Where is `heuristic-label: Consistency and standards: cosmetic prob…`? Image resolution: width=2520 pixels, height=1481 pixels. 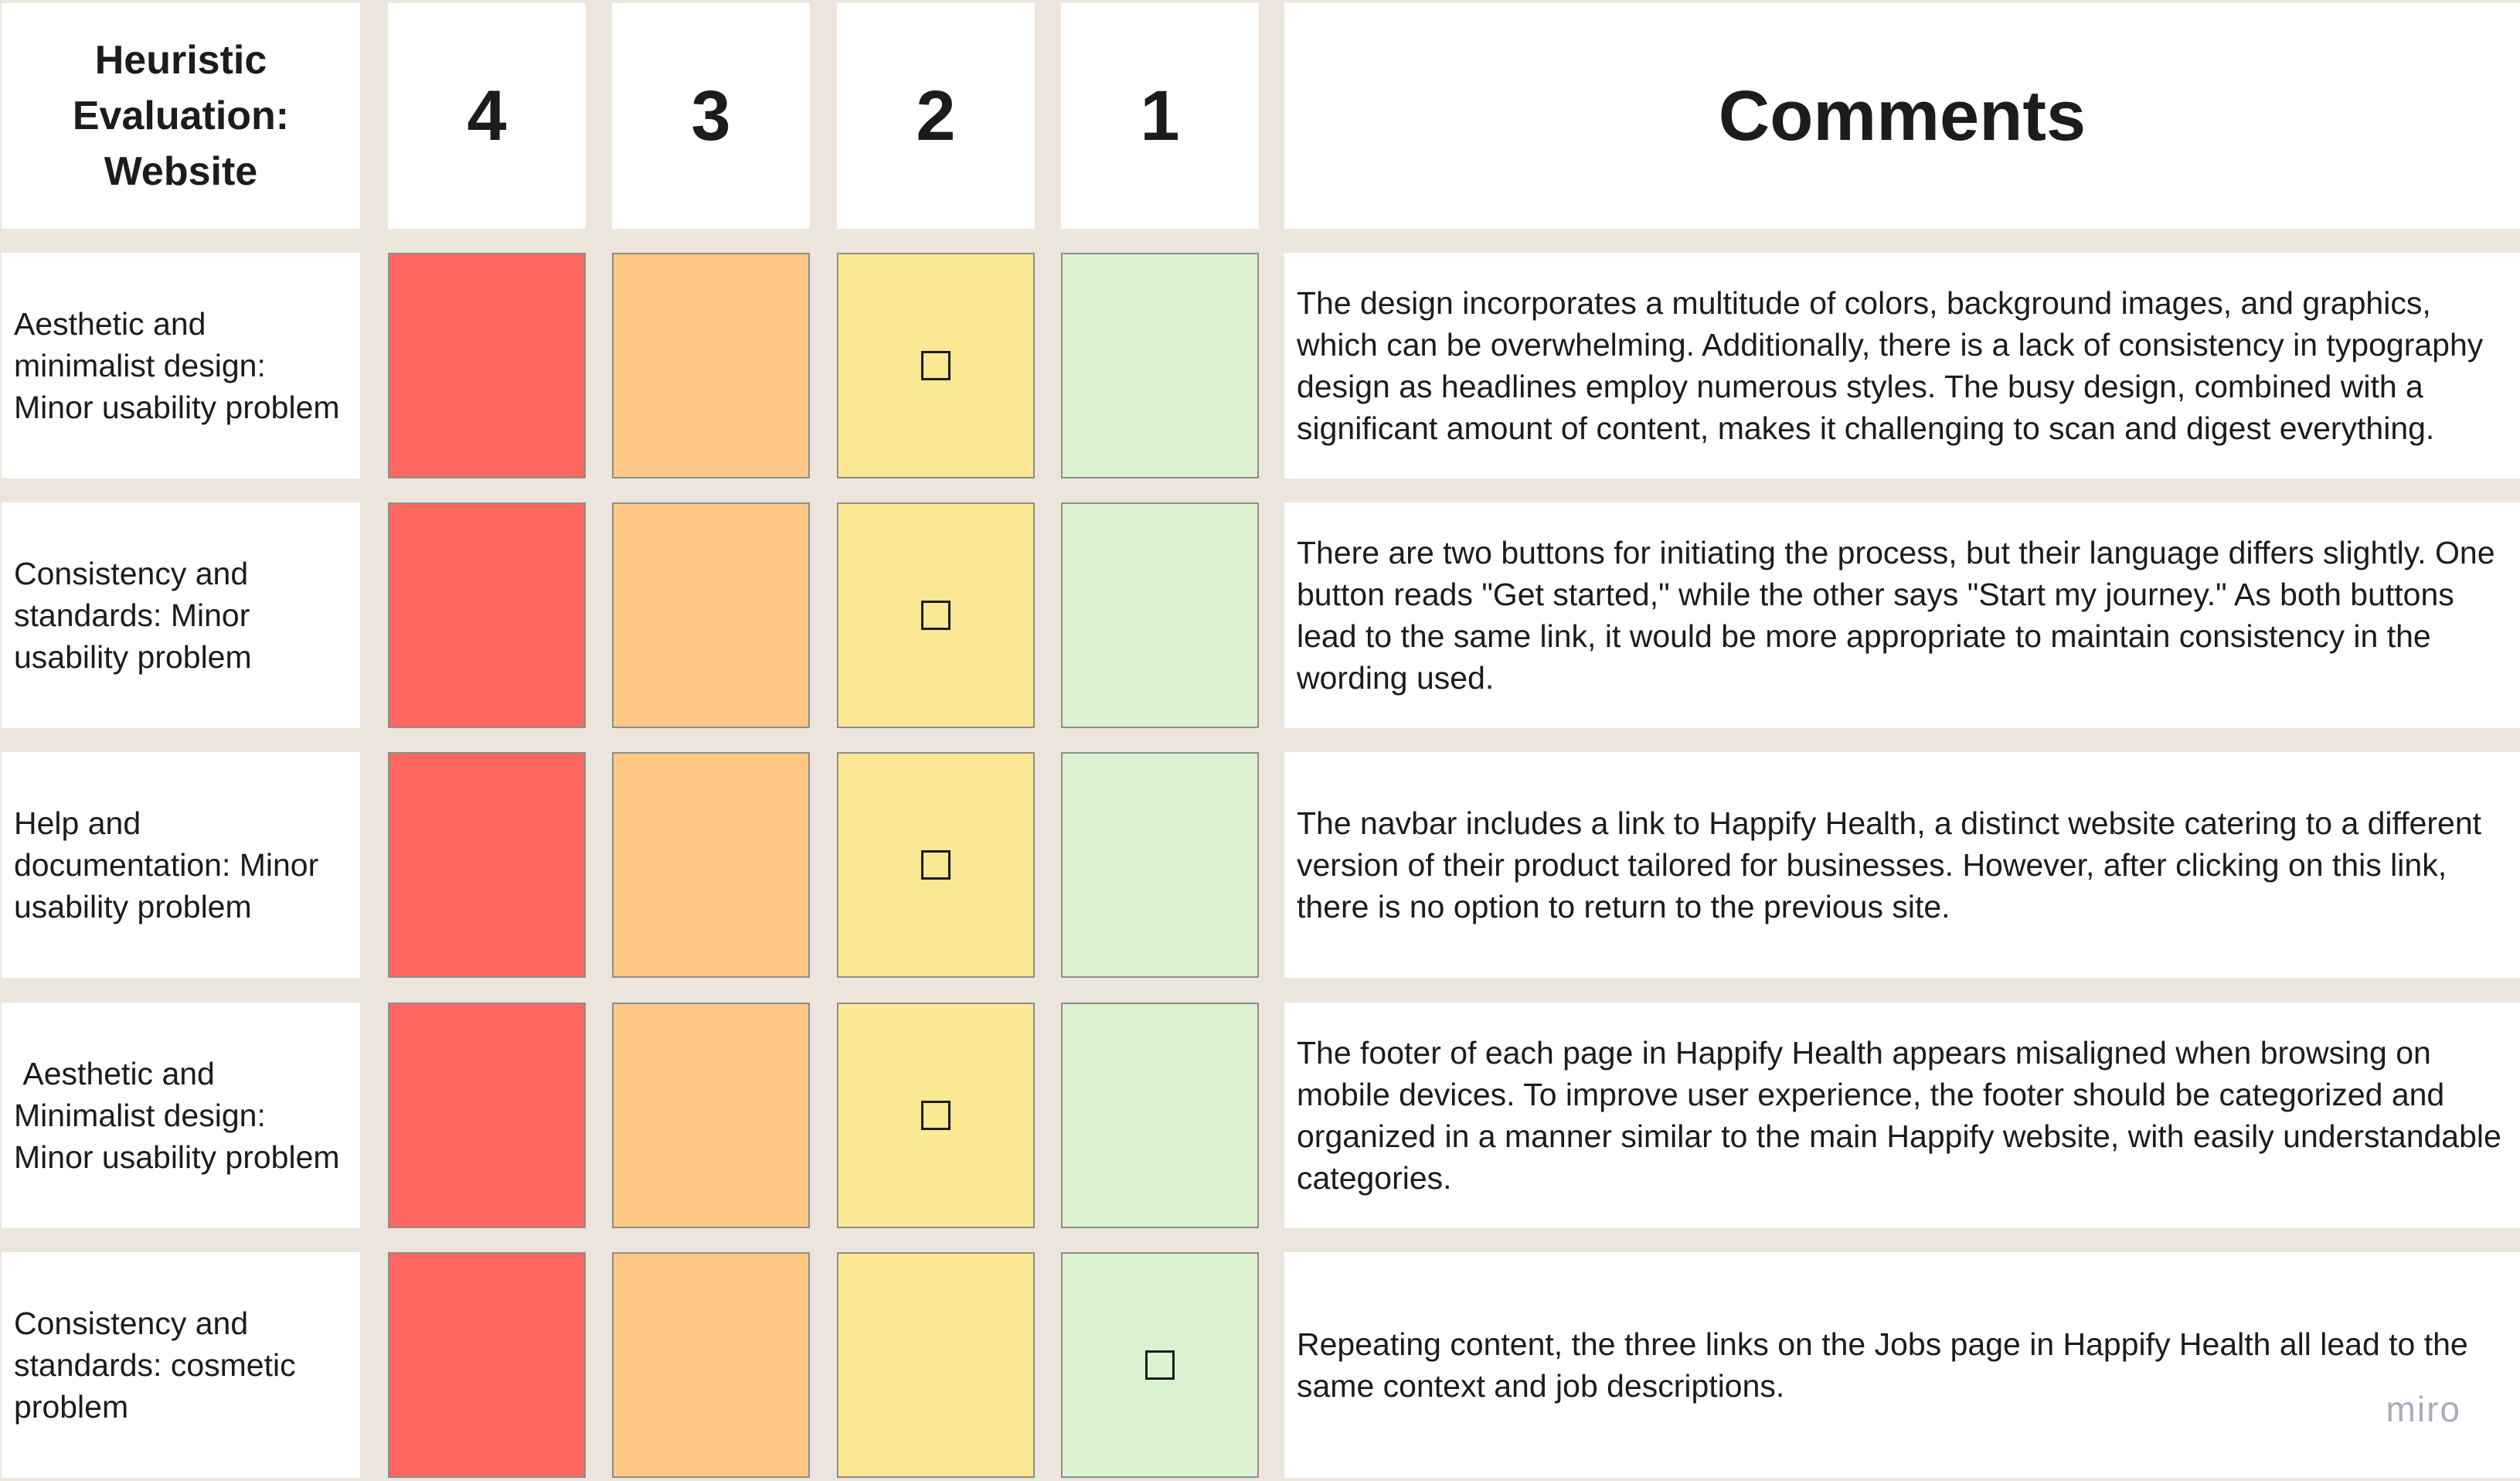
heuristic-label: Consistency and standards: cosmetic prob… is located at coordinates (181, 1365).